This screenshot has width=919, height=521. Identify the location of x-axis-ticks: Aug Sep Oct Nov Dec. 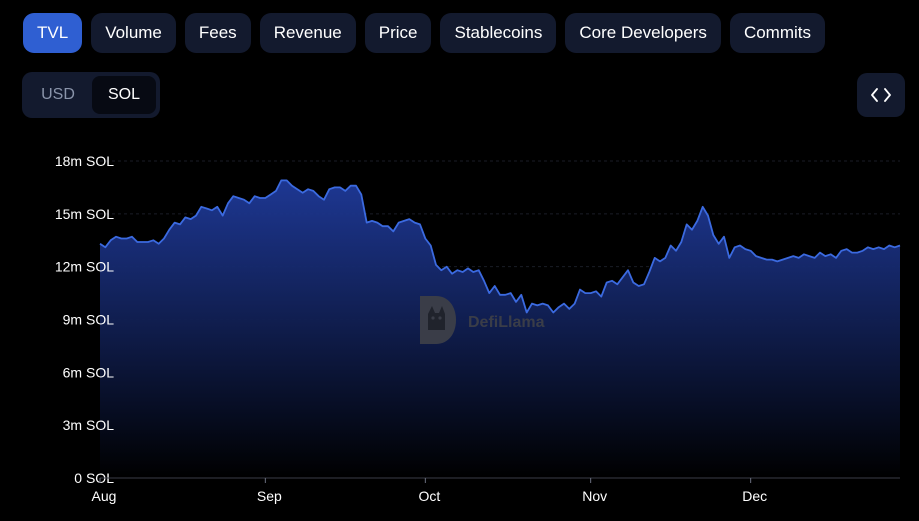
(496, 490).